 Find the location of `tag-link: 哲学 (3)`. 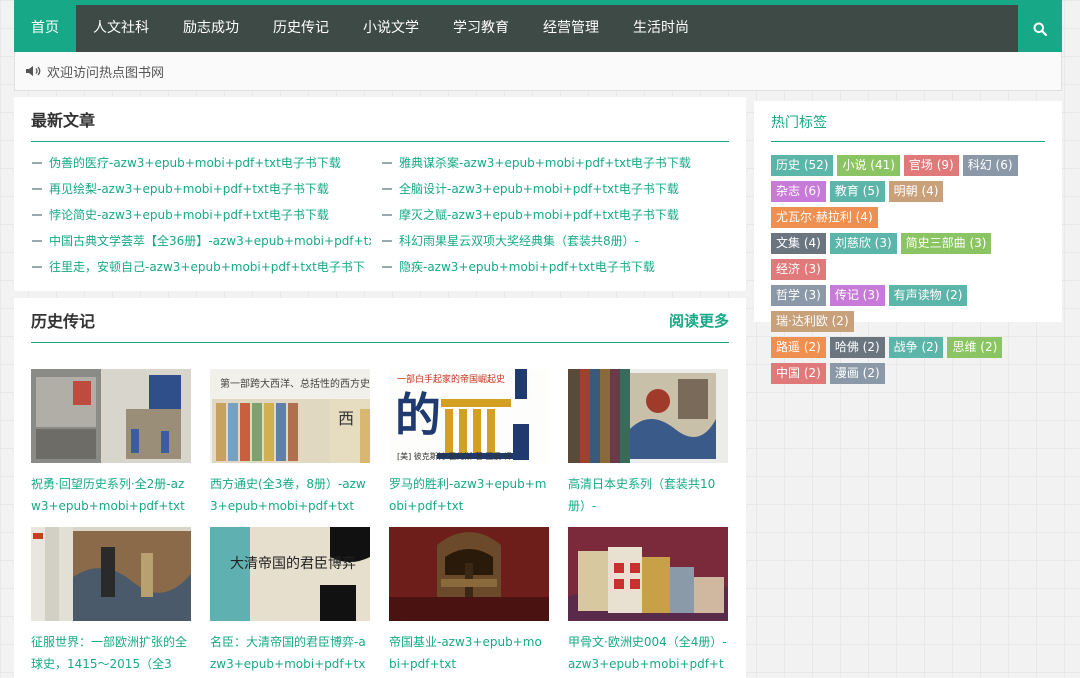

tag-link: 哲学 (3) is located at coordinates (798, 295).